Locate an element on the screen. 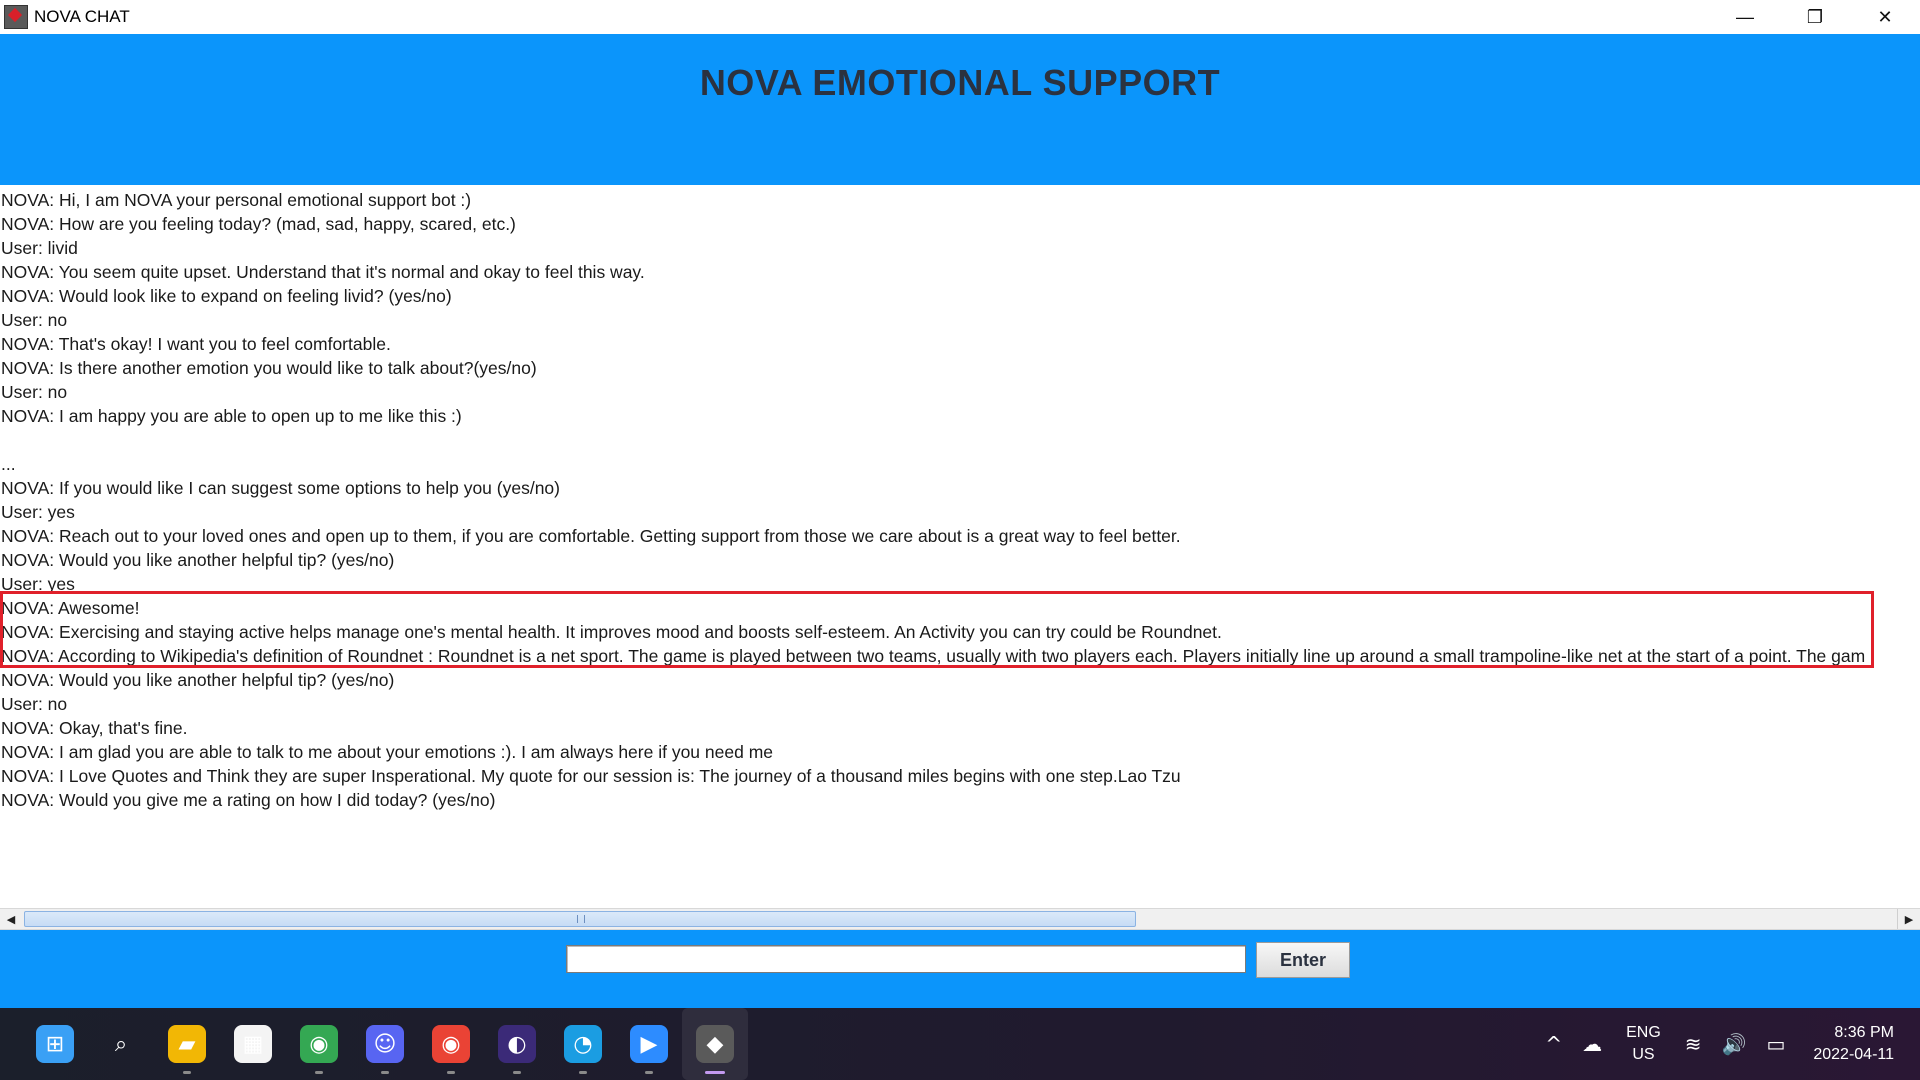 The width and height of the screenshot is (1920, 1080). taskbar-item-java-app: ◆ is located at coordinates (715, 1044).